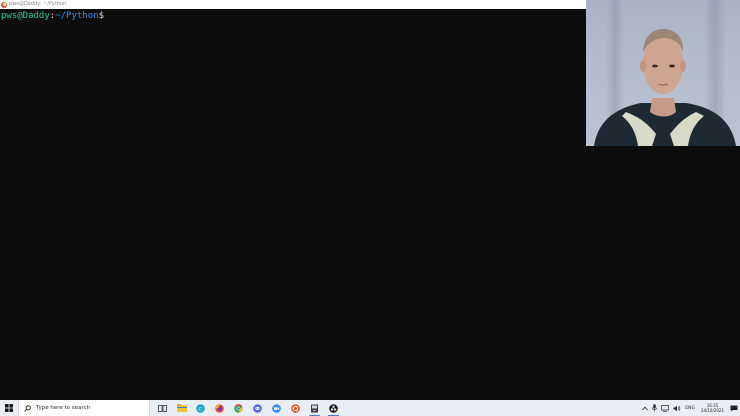  I want to click on taskbar-chrome, so click(238, 408).